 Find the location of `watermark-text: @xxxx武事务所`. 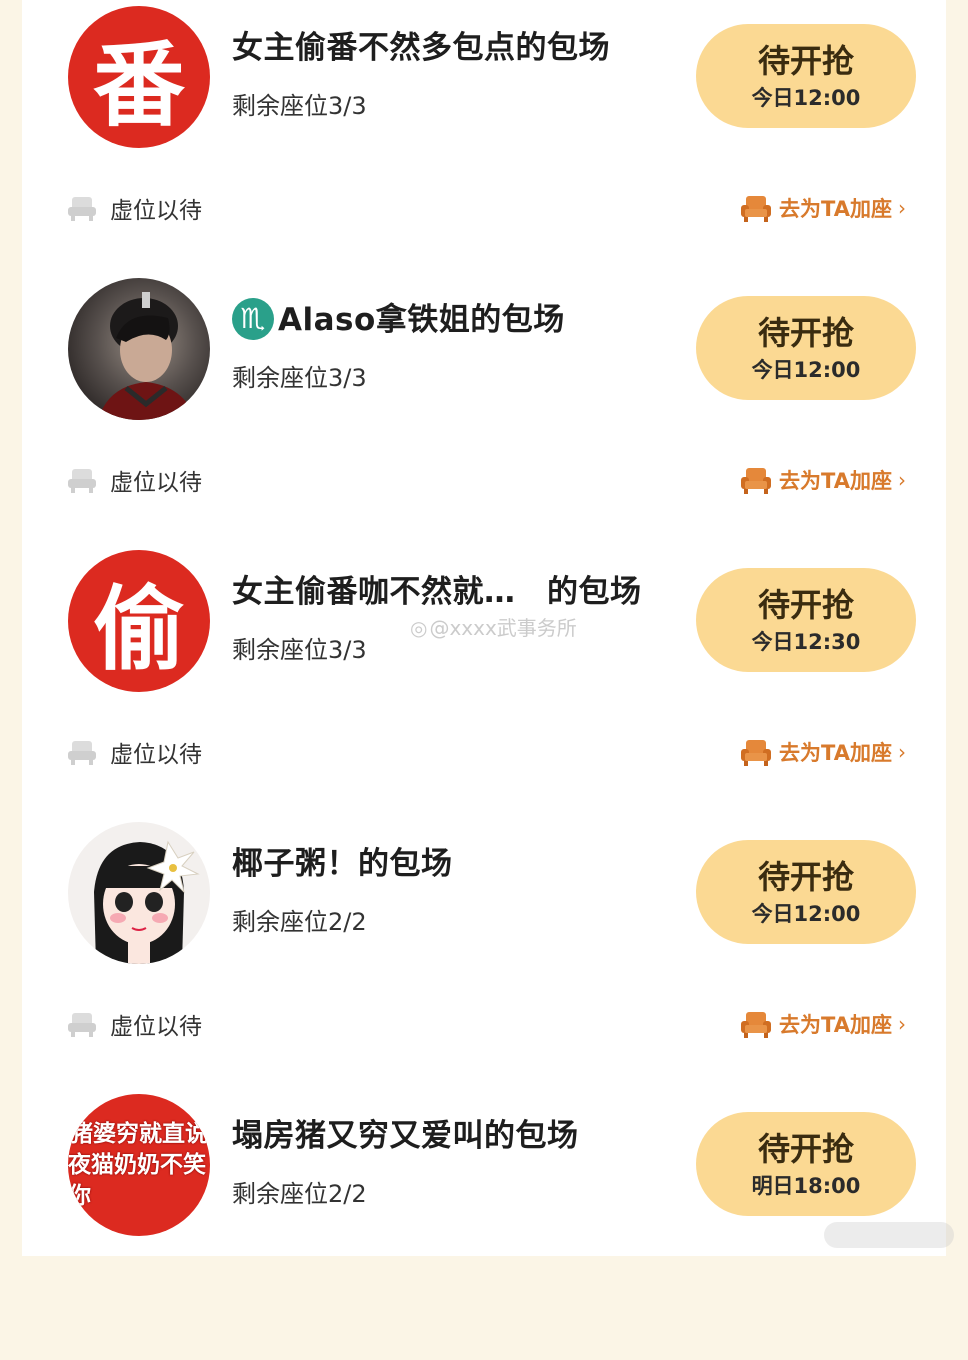

watermark-text: @xxxx武事务所 is located at coordinates (503, 628).